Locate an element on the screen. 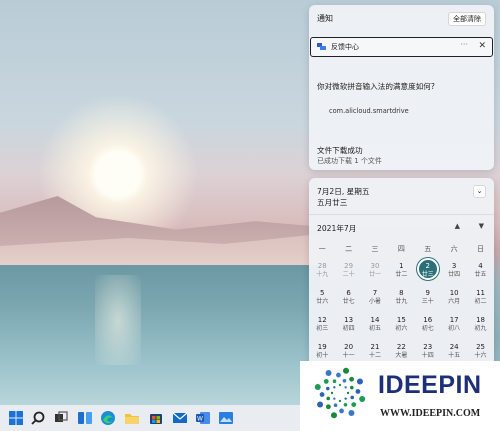 The height and width of the screenshot is (431, 500). calendar-day-lunar: 初十 is located at coordinates (322, 355).